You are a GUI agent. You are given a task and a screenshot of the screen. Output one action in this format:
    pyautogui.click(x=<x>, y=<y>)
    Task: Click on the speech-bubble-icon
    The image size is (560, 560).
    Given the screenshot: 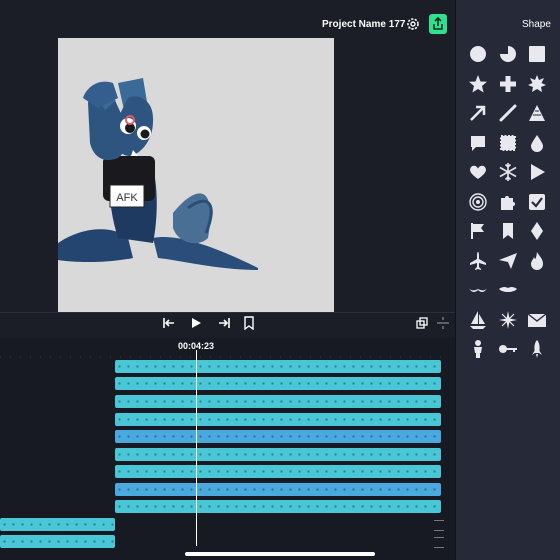 What is the action you would take?
    pyautogui.click(x=478, y=143)
    